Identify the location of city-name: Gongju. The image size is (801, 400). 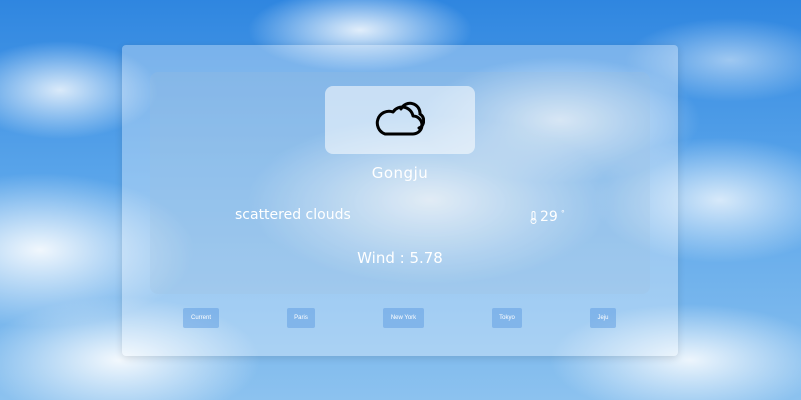
(400, 173).